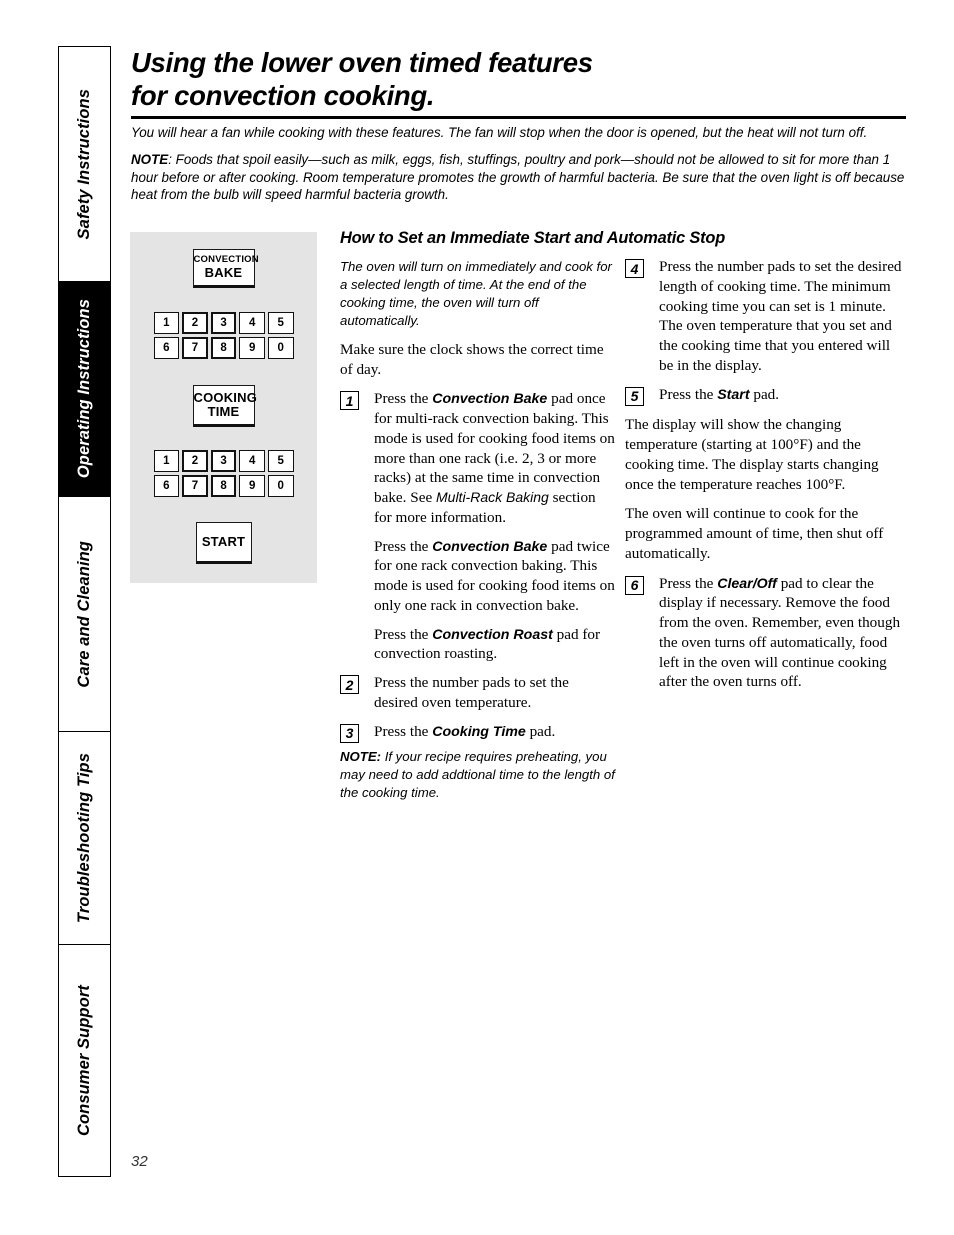  I want to click on cooking-time-pad-ref: Cooking Time, so click(479, 731).